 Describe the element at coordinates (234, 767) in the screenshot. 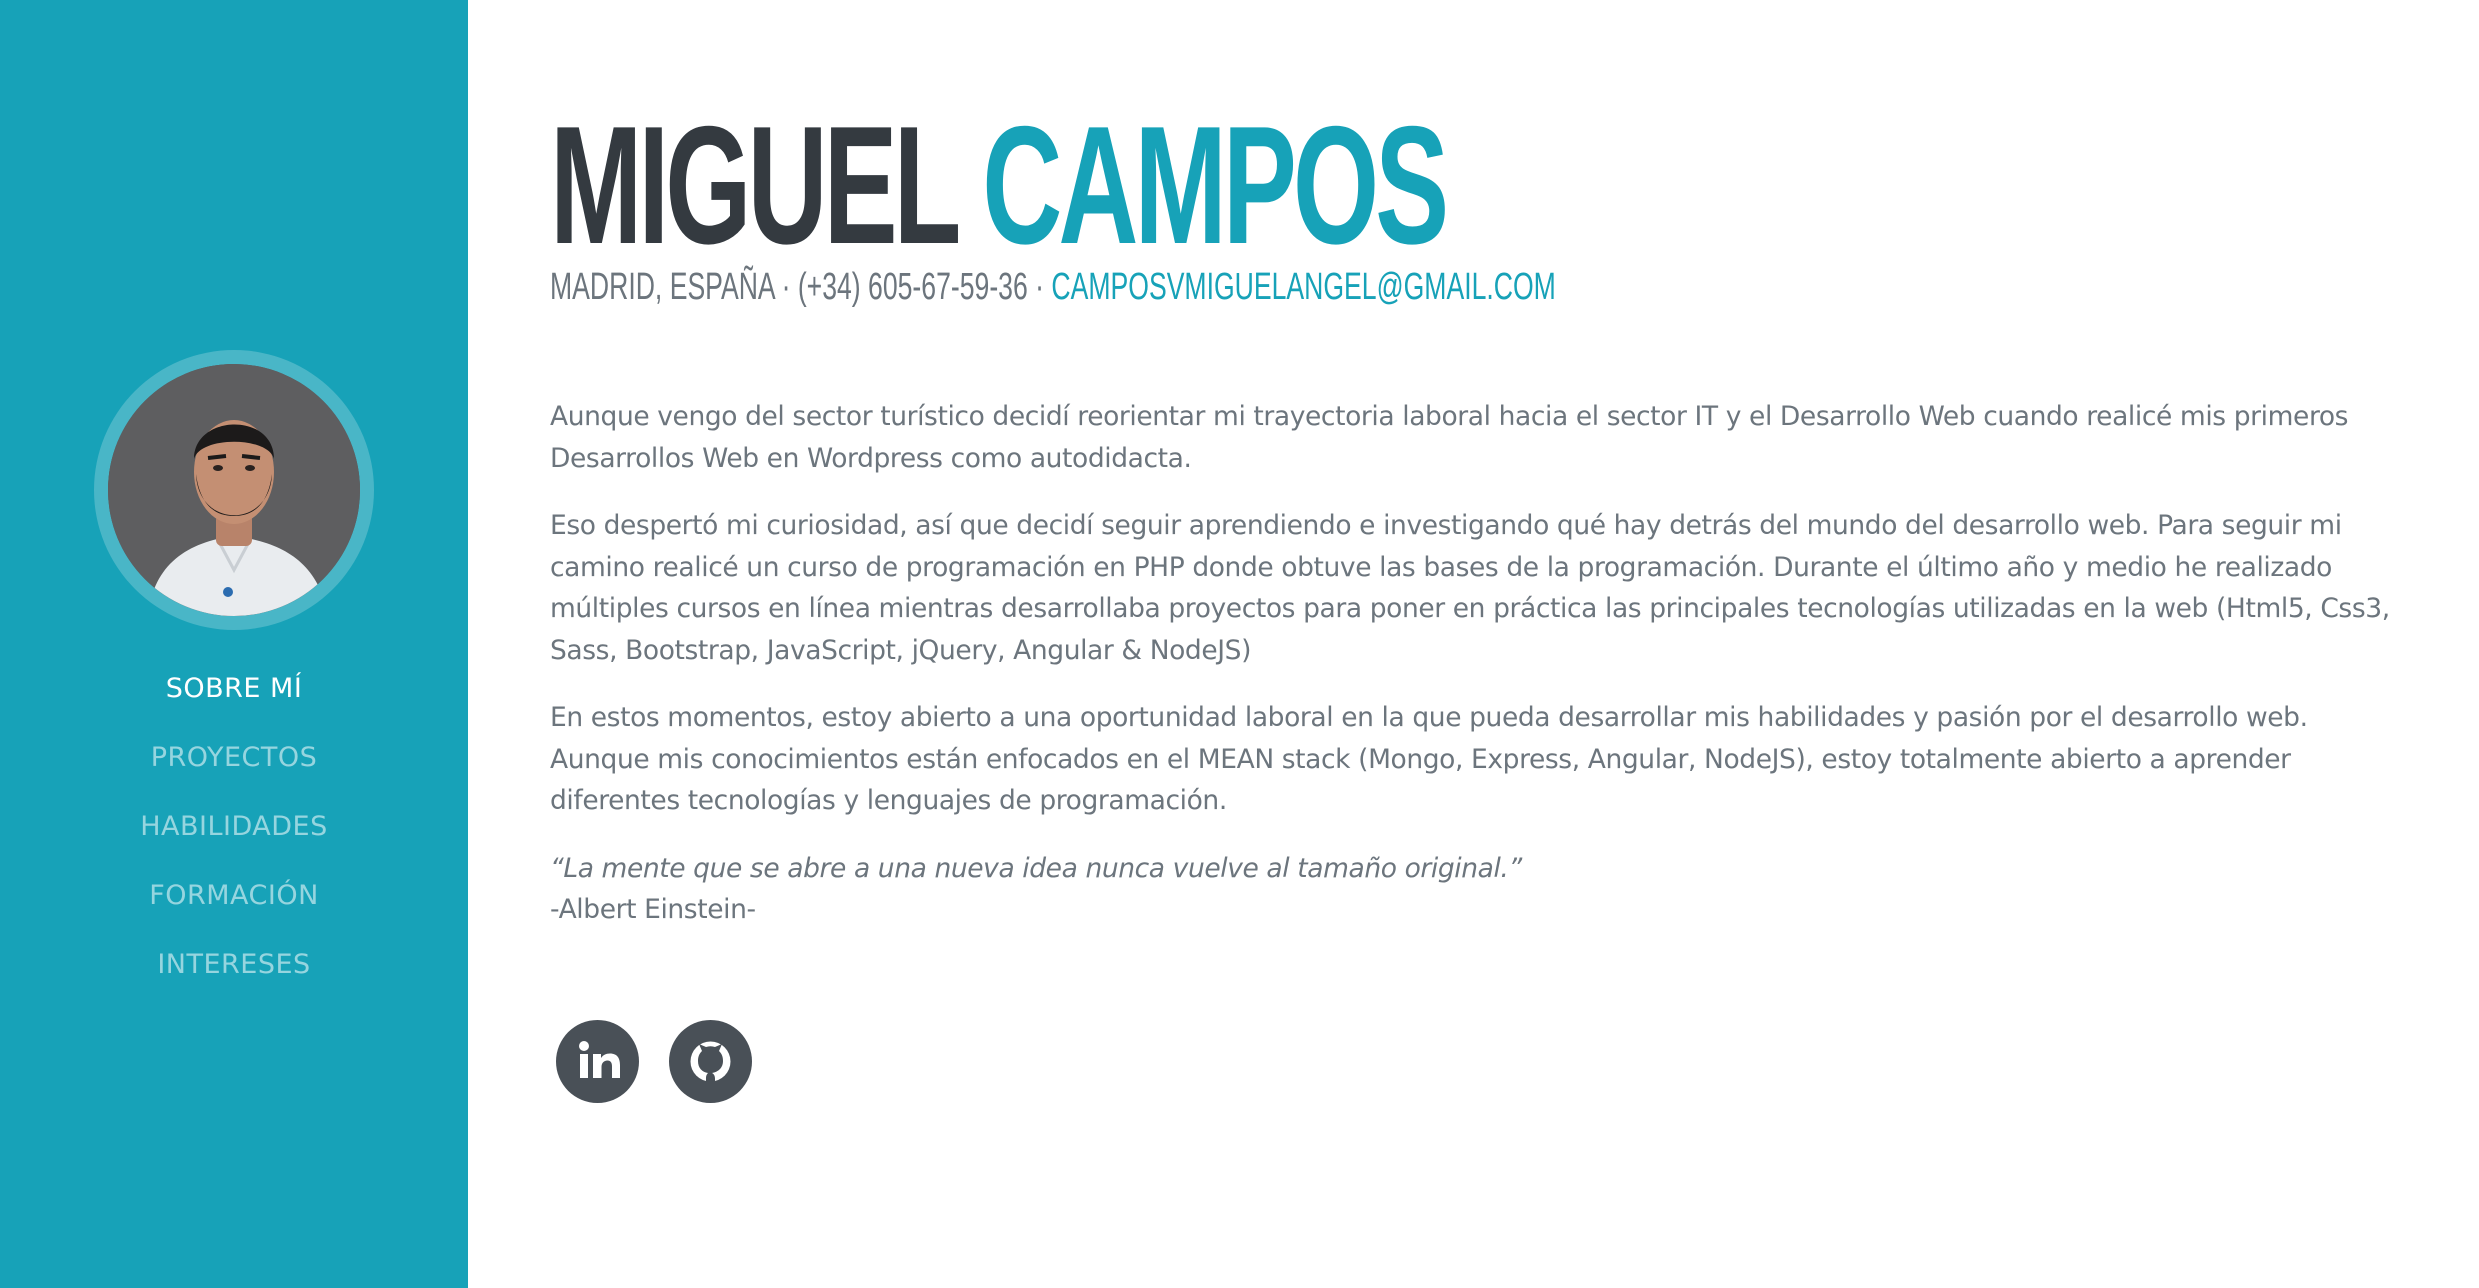

I see `nav-item-proyectos: PROYECTOS` at that location.